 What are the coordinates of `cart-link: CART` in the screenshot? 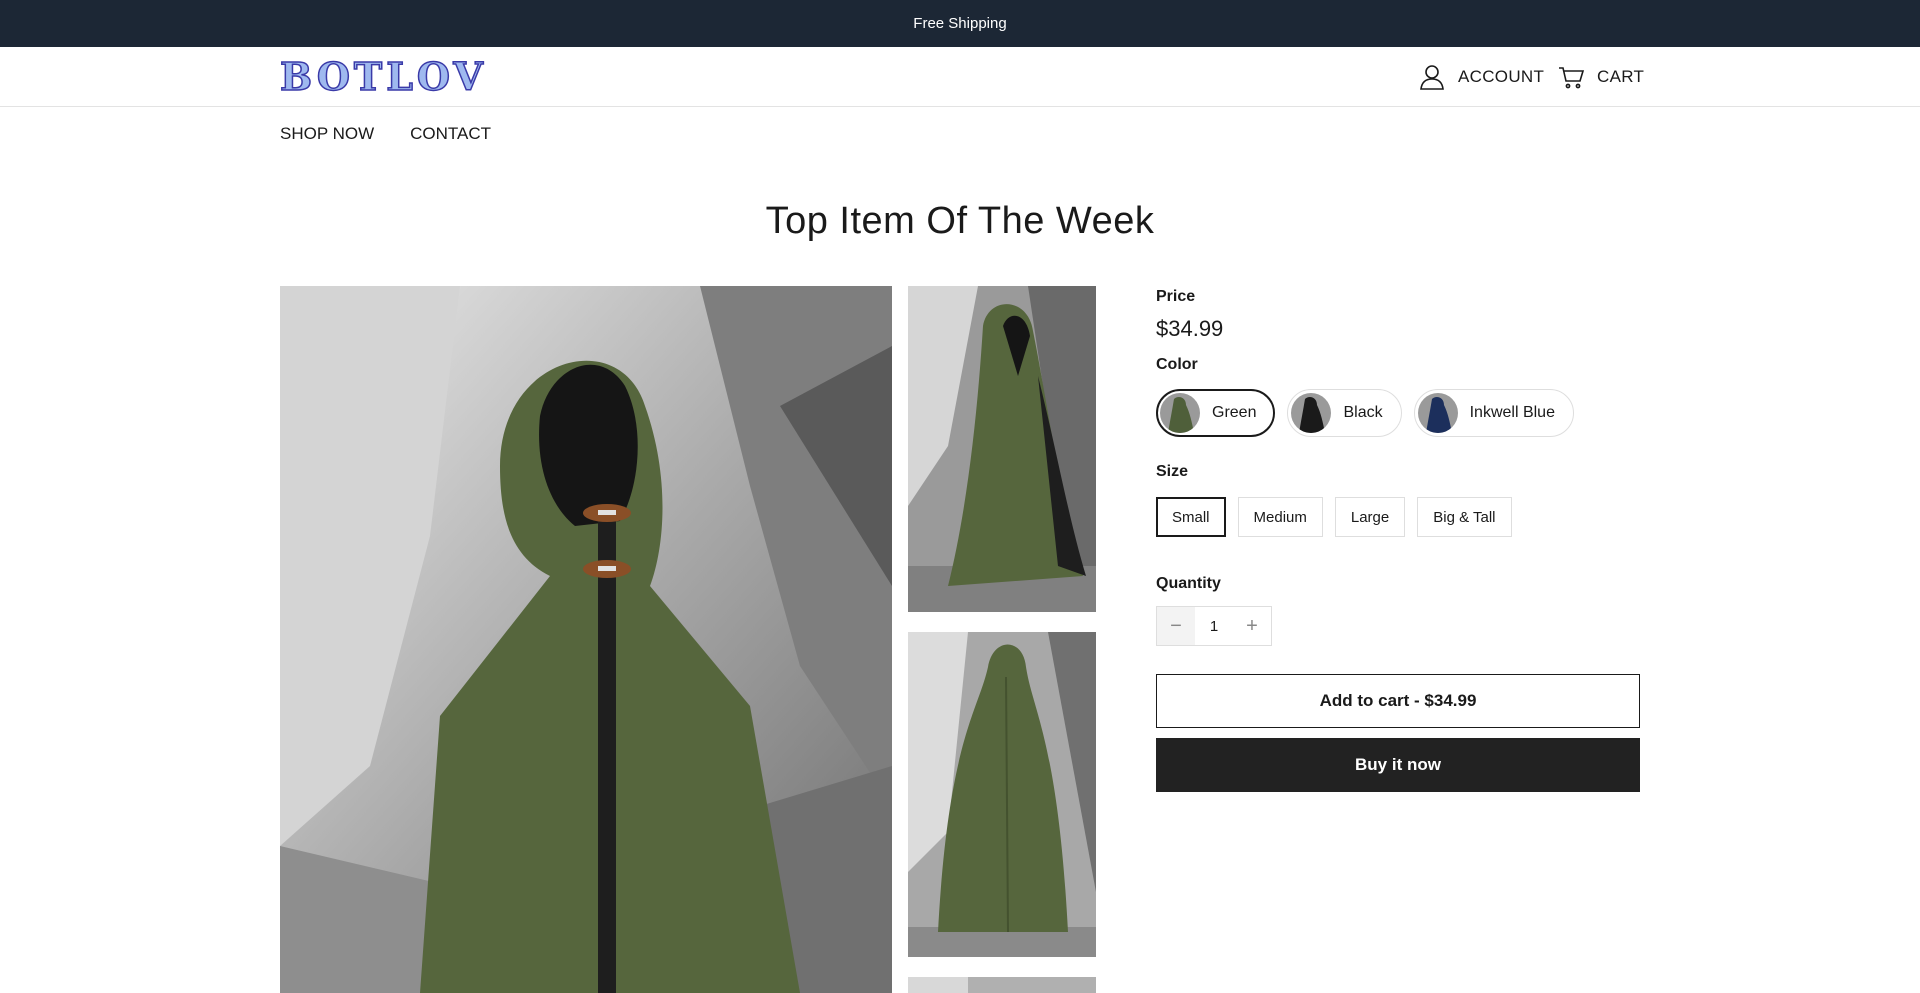 It's located at (1600, 77).